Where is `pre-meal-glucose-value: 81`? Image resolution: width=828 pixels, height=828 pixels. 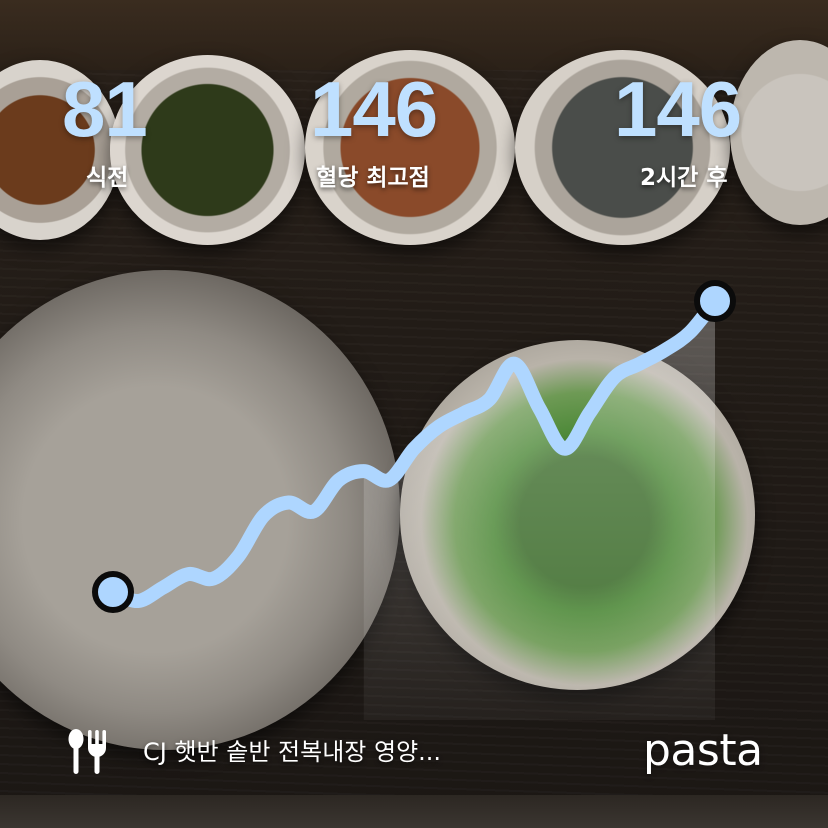
pre-meal-glucose-value: 81 is located at coordinates (105, 109).